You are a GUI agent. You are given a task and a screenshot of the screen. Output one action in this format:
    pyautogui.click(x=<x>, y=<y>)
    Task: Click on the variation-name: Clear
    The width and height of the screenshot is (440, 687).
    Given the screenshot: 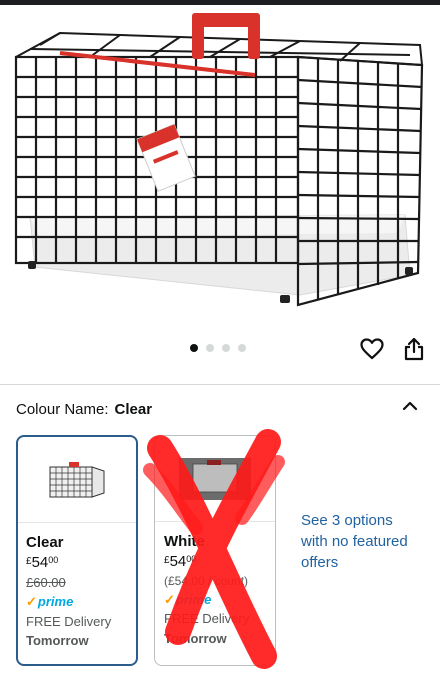 What is the action you would take?
    pyautogui.click(x=45, y=542)
    